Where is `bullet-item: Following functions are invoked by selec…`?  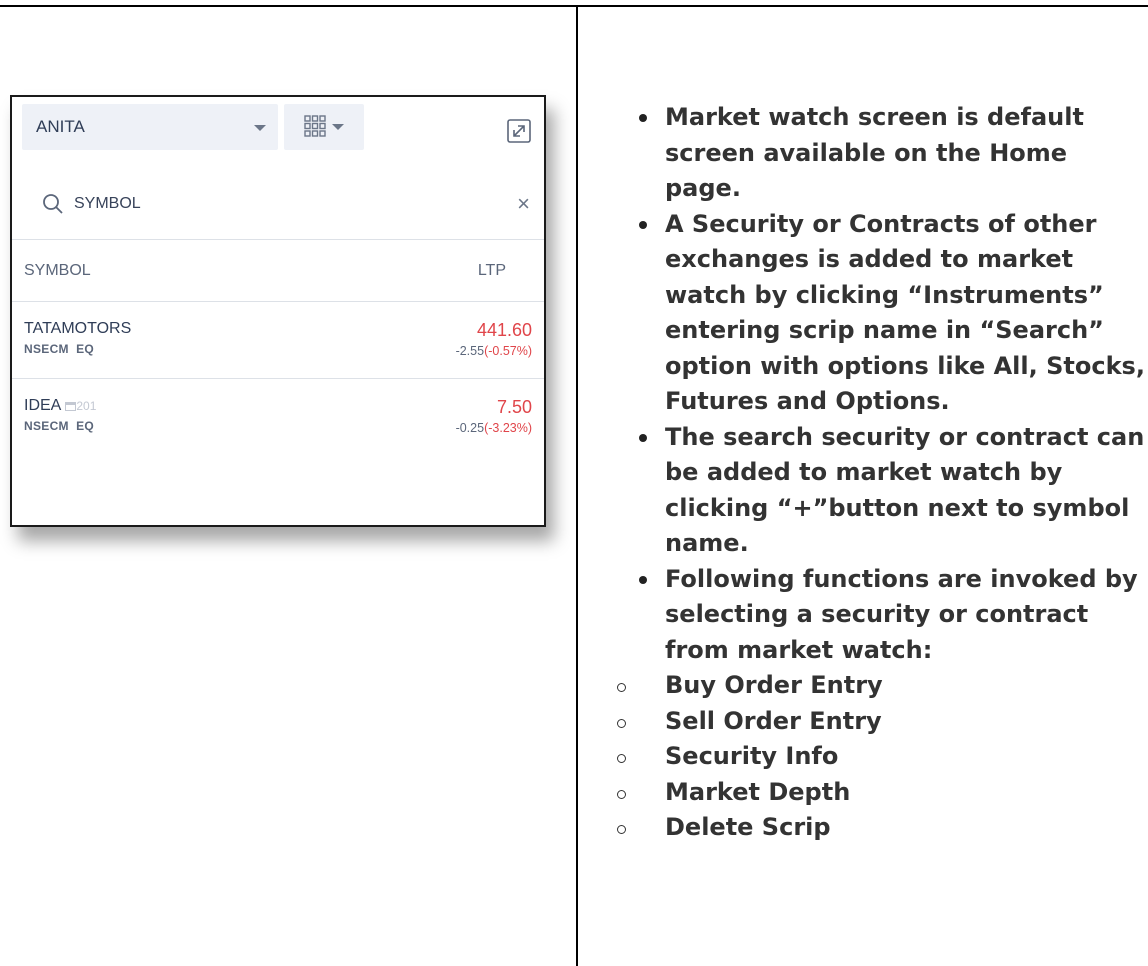 bullet-item: Following functions are invoked by selec… is located at coordinates (872, 615).